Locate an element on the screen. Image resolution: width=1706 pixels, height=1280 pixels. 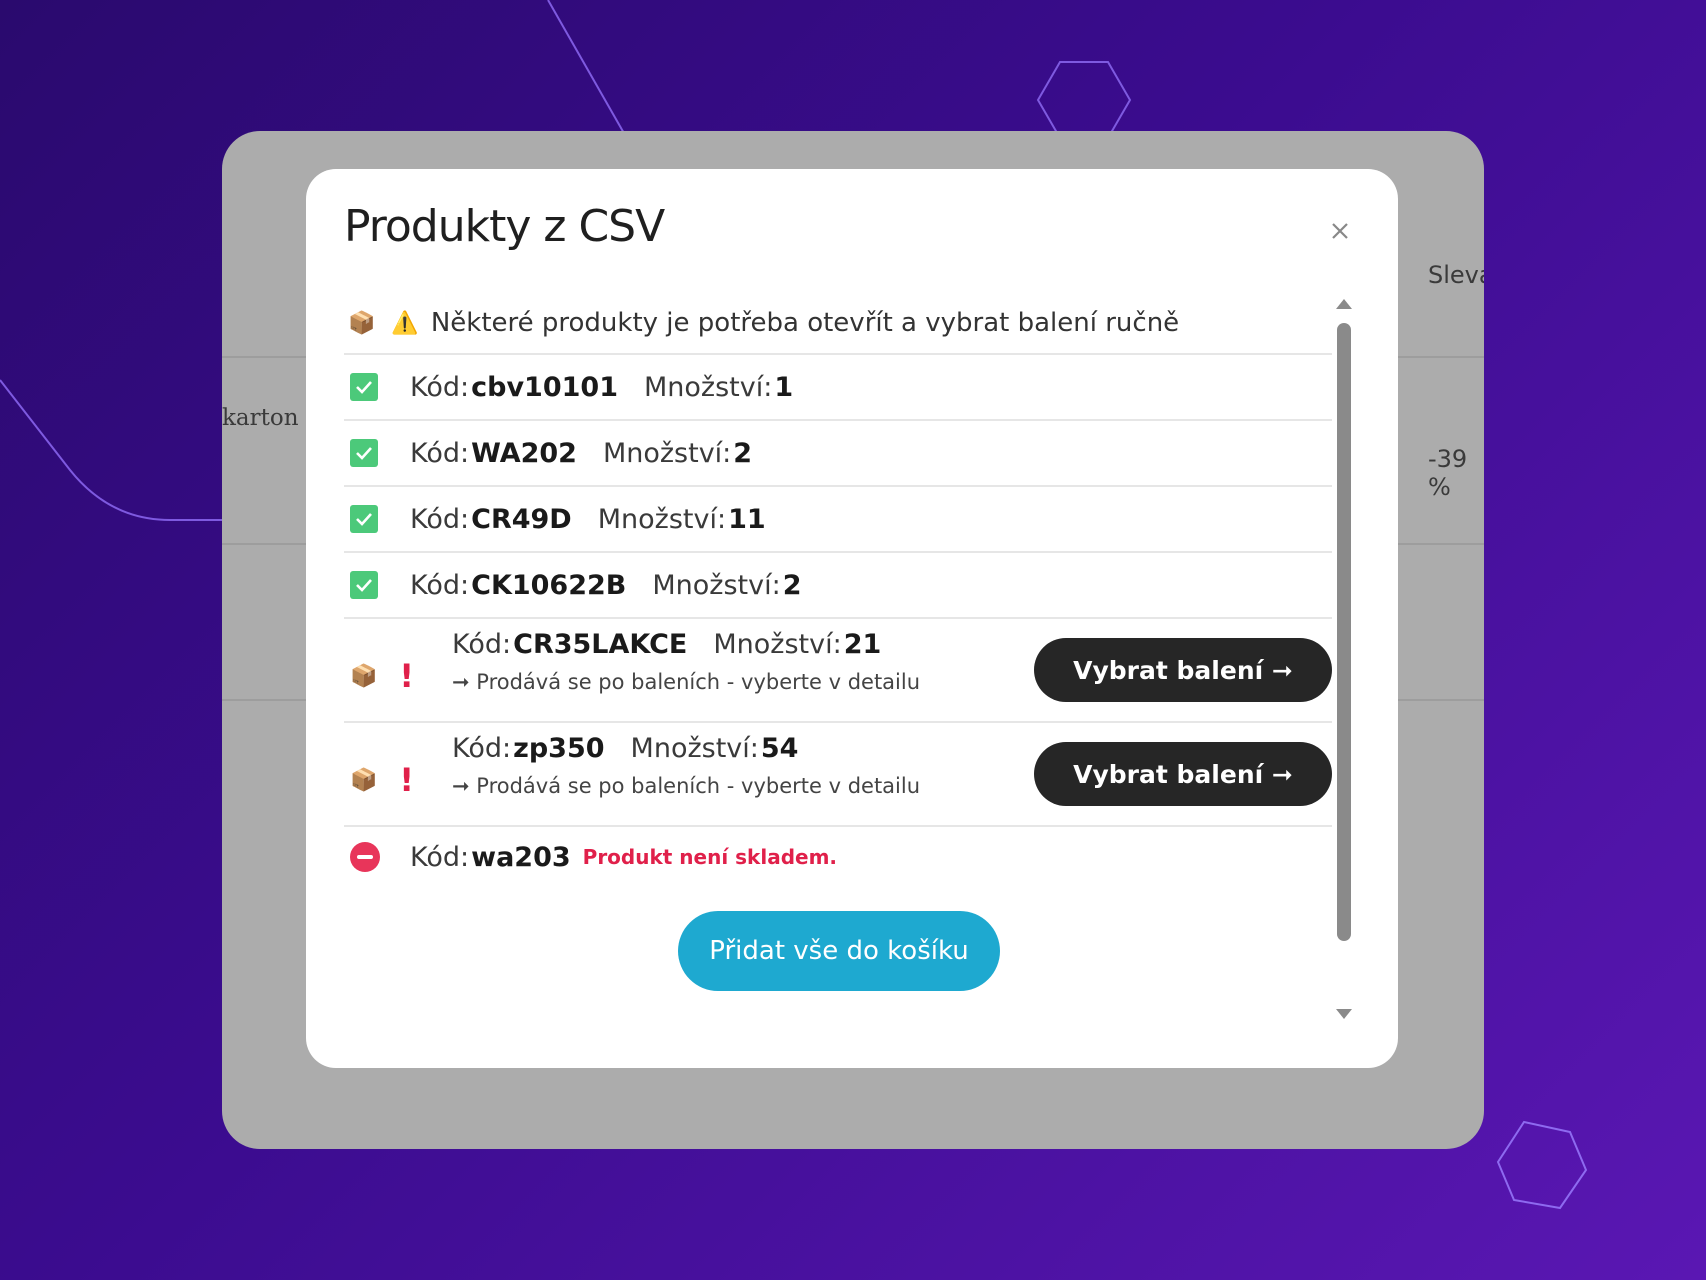
list-item: Kód: WA202 Množství: 2 is located at coordinates (838, 454).